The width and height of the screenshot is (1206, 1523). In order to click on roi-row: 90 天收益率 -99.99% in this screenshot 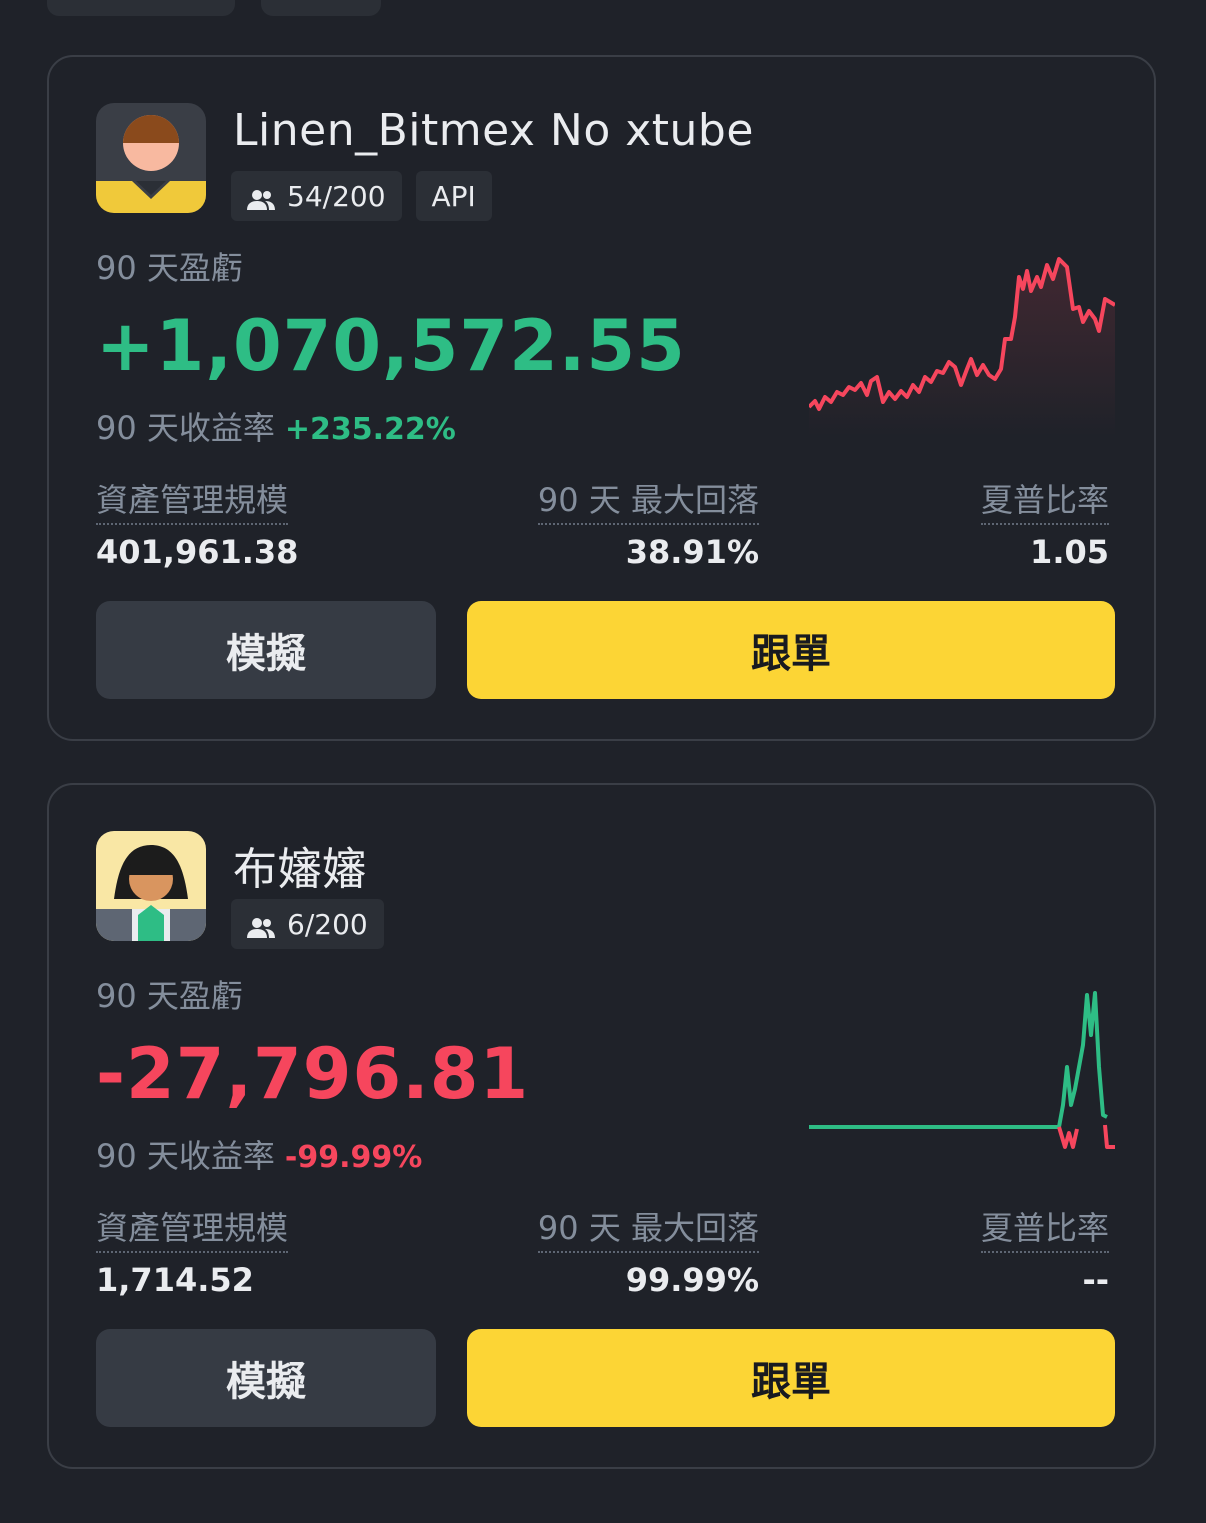, I will do `click(259, 1154)`.